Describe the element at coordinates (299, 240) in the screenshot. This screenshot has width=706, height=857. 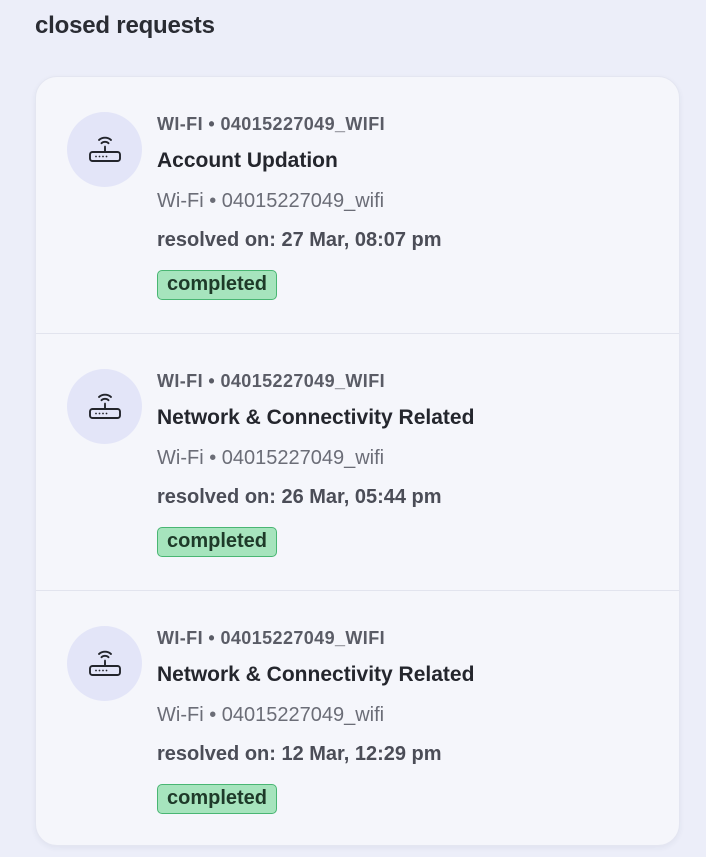
I see `resolved-date: resolved on: 27 Mar, 08:07 pm` at that location.